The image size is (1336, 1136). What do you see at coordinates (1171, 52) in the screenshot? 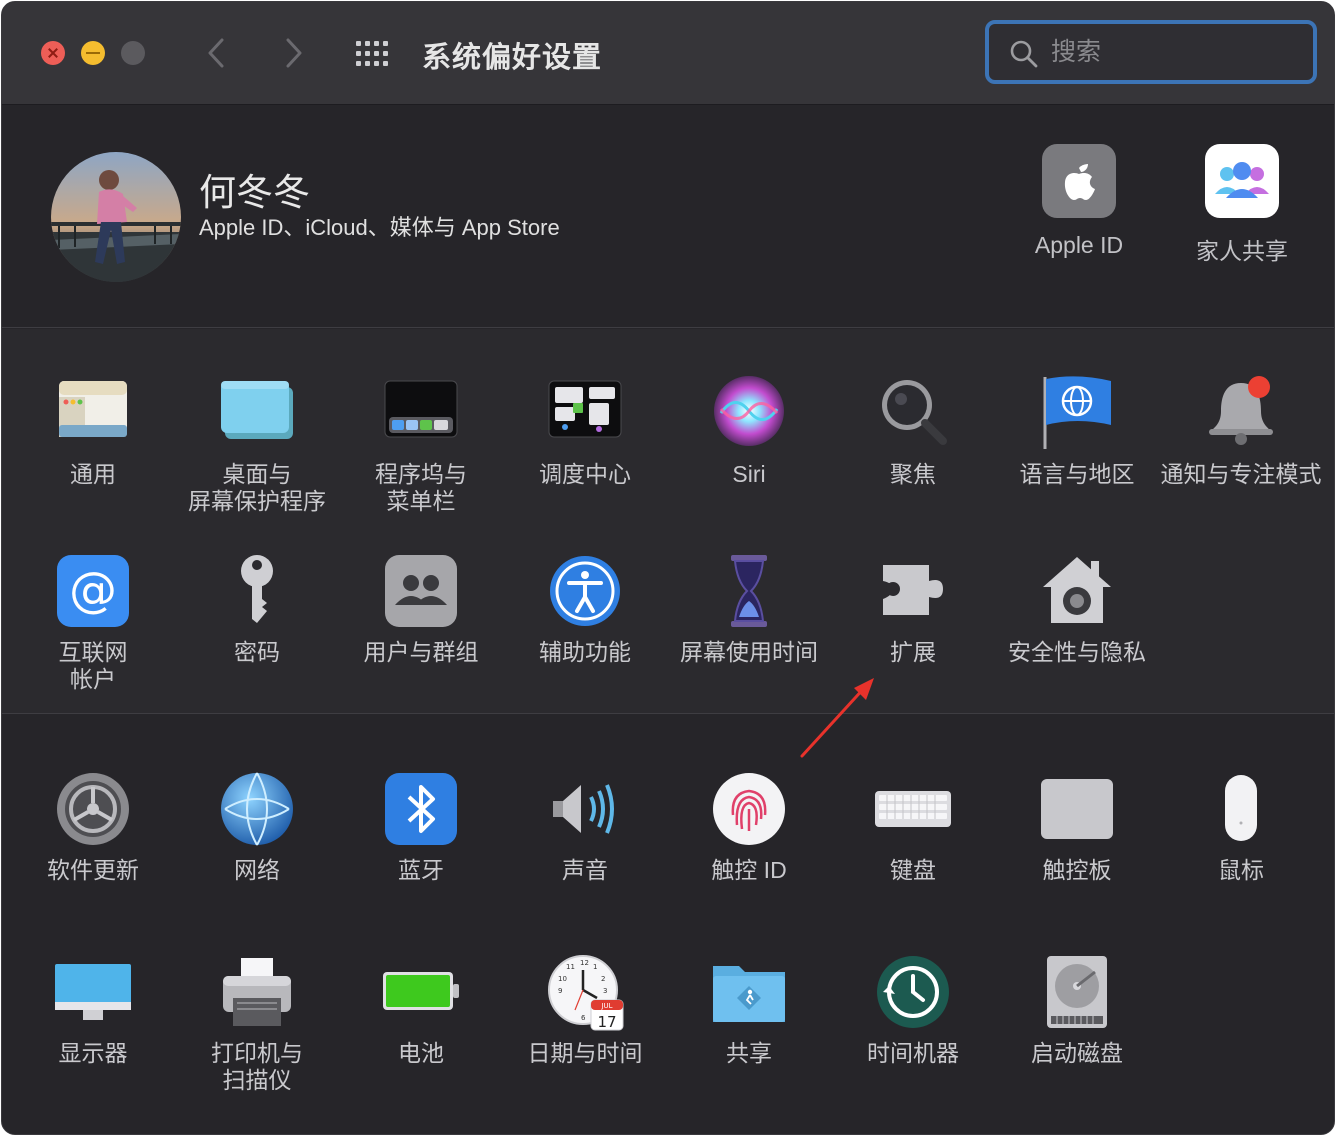
I see `search-input` at bounding box center [1171, 52].